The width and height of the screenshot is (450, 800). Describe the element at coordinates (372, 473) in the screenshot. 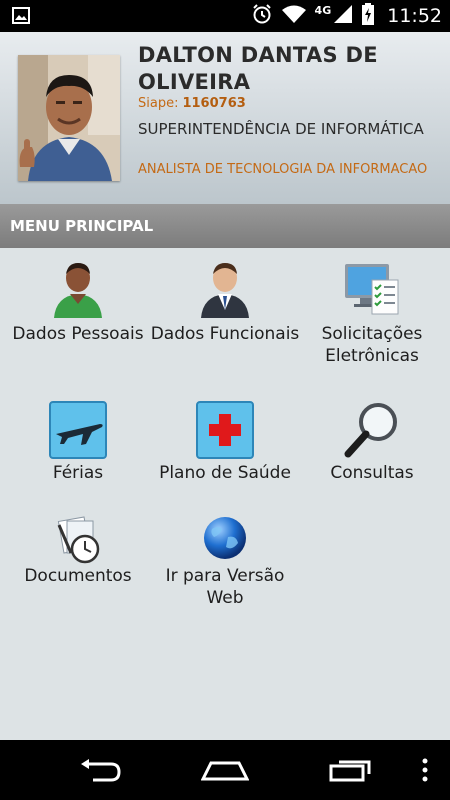

I see `menu-item-label: Consultas` at that location.